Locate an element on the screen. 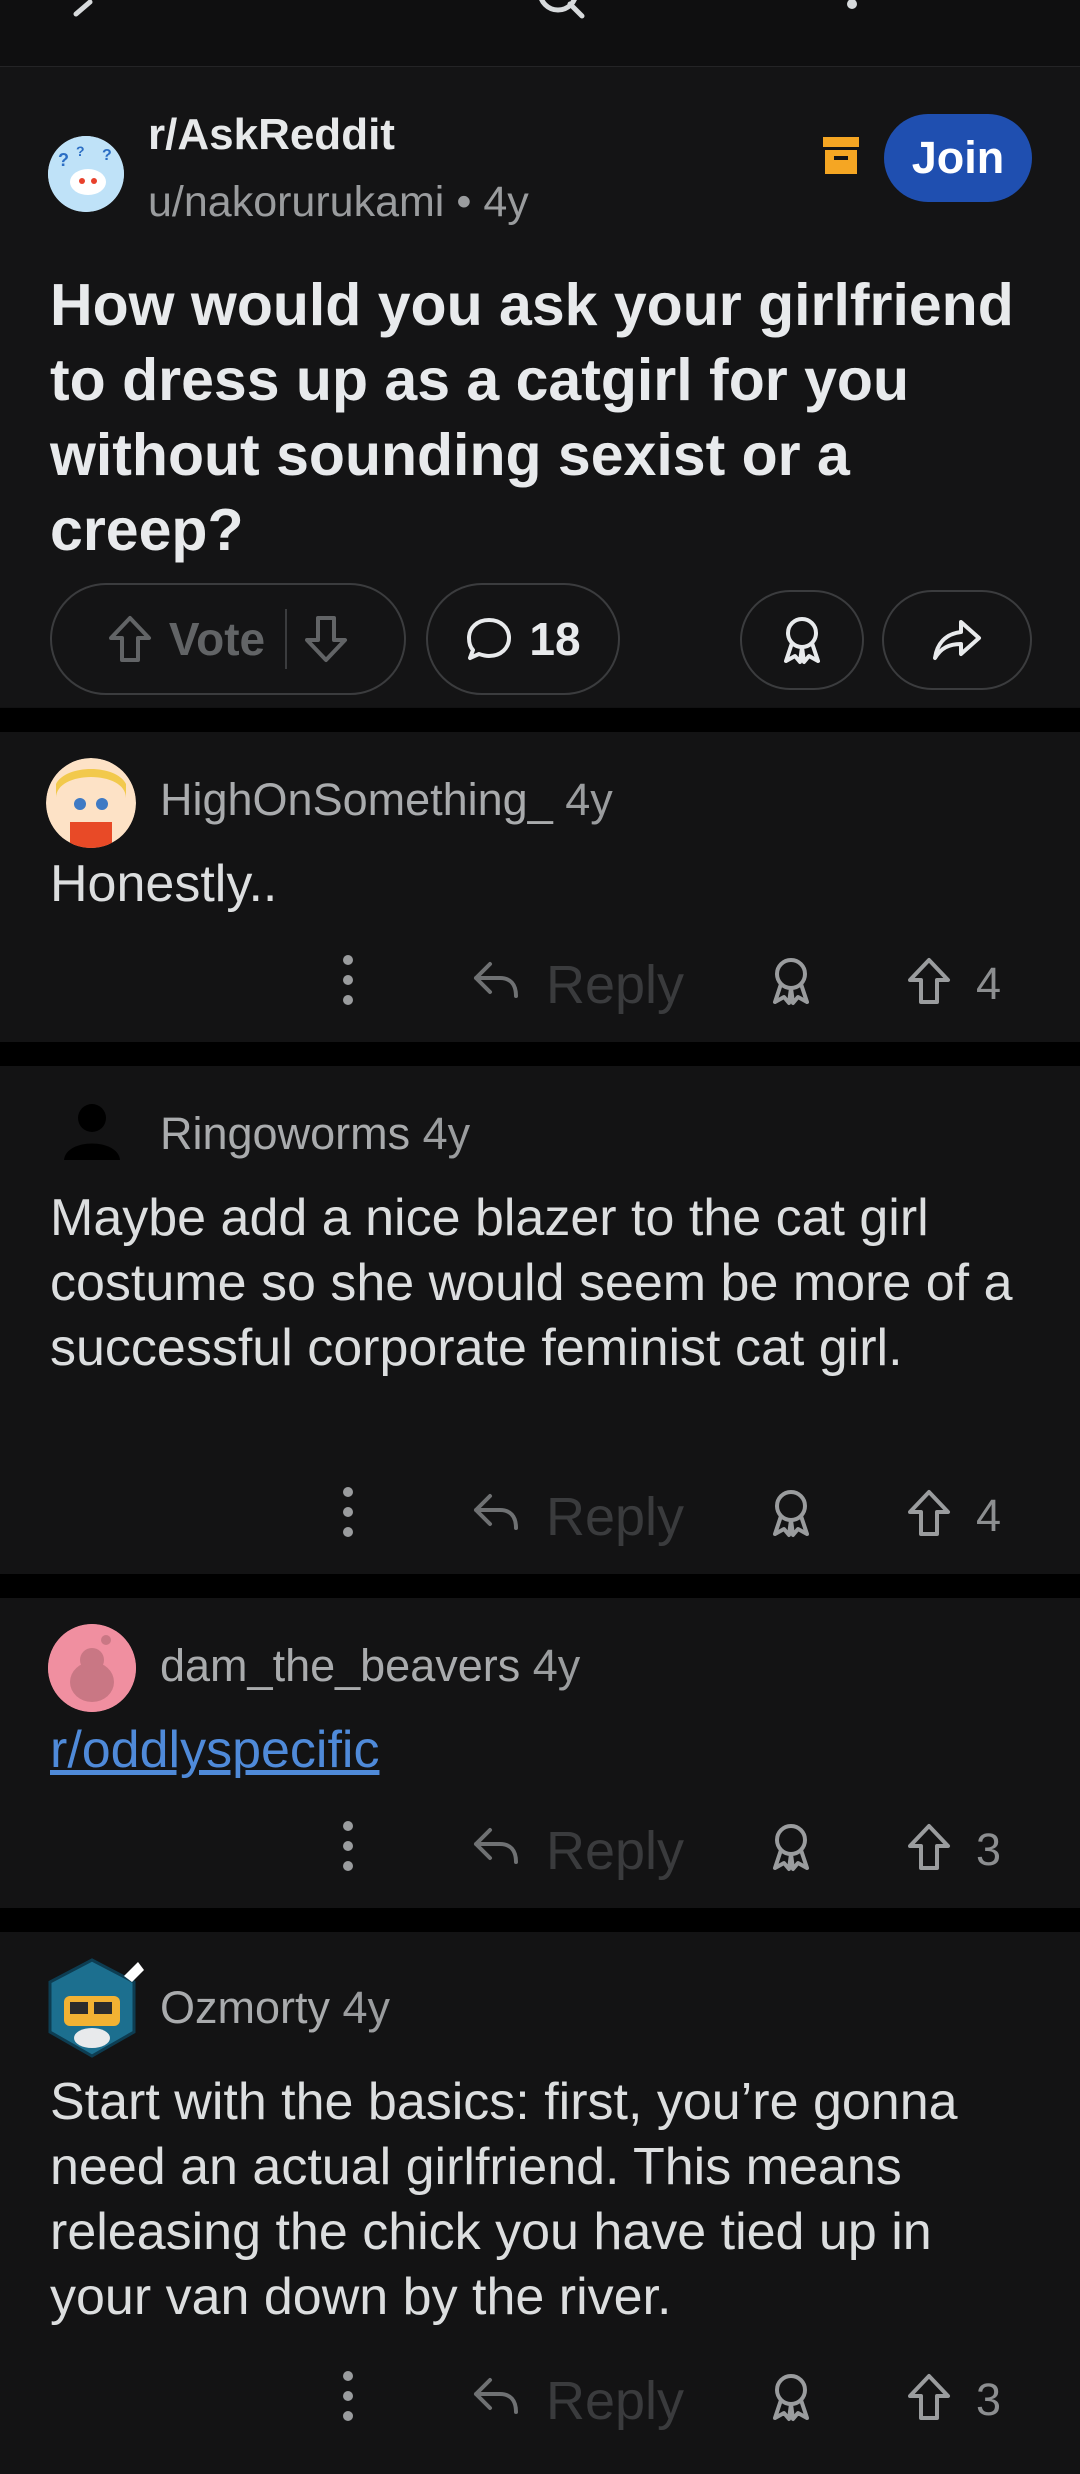 This screenshot has height=2474, width=1080. anime-avatar-image is located at coordinates (91, 803).